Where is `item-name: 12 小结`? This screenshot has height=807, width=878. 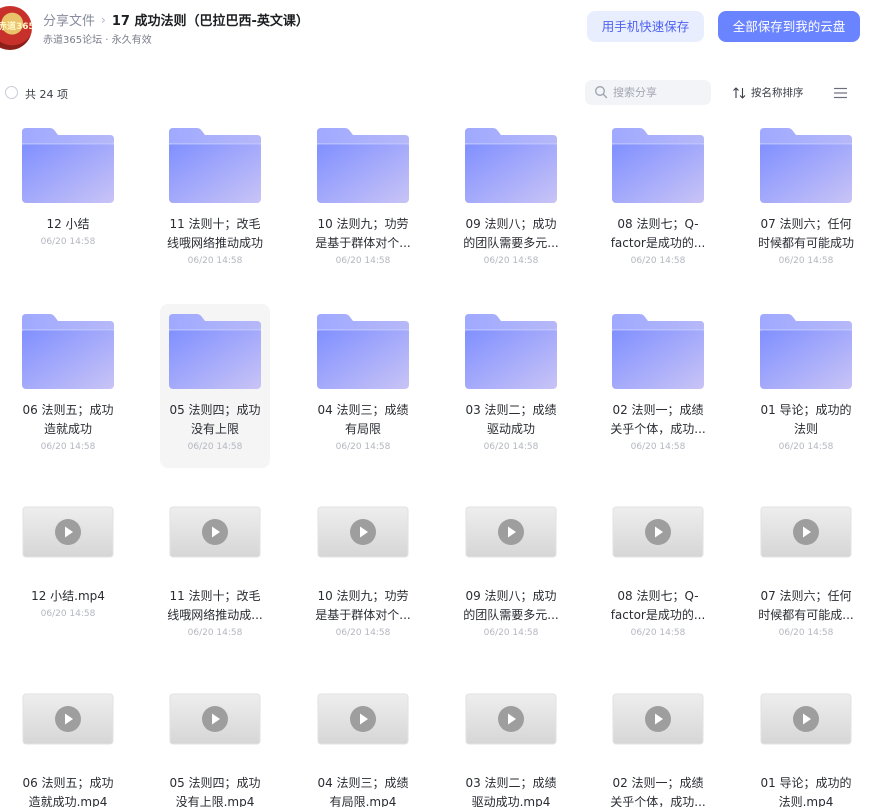
item-name: 12 小结 is located at coordinates (68, 224).